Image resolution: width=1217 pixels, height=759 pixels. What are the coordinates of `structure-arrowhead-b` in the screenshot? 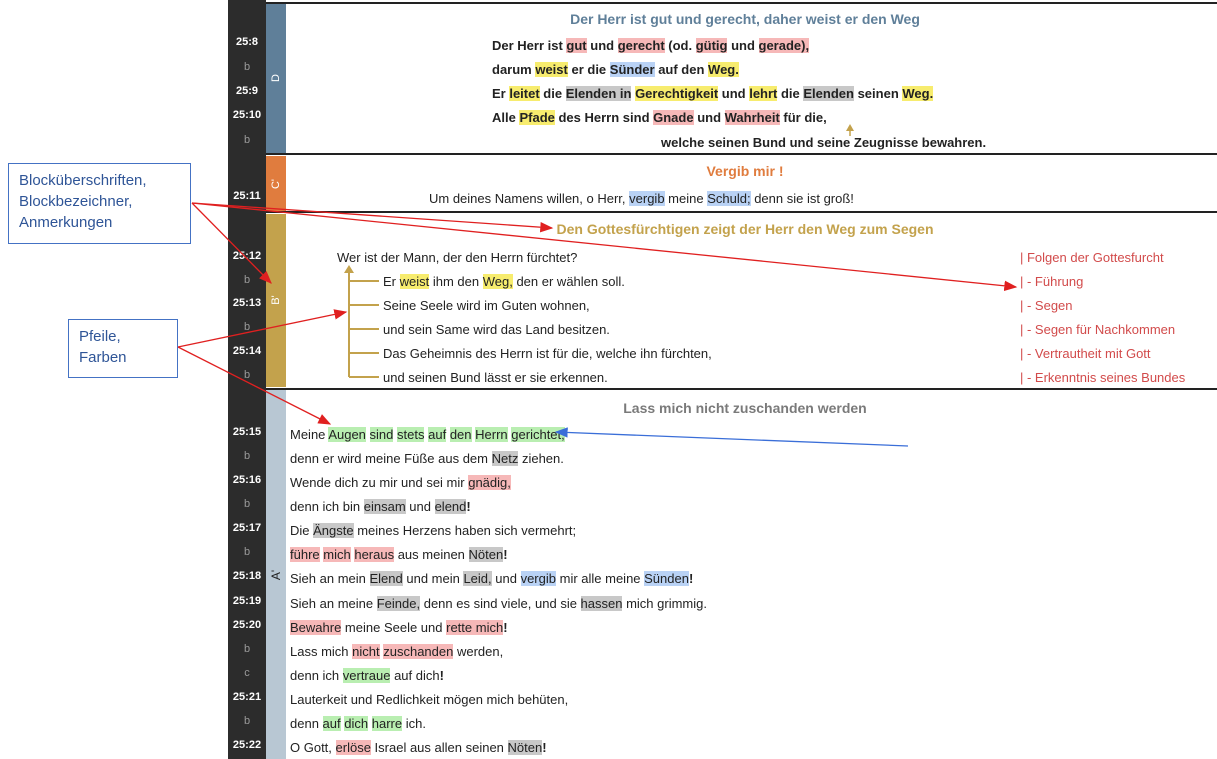 It's located at (349, 269).